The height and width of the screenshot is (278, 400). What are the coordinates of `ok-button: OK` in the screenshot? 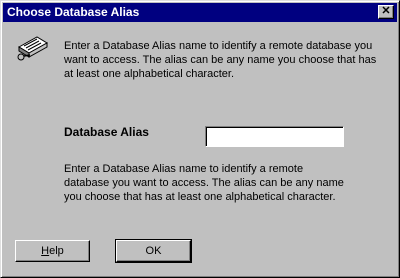 It's located at (153, 251).